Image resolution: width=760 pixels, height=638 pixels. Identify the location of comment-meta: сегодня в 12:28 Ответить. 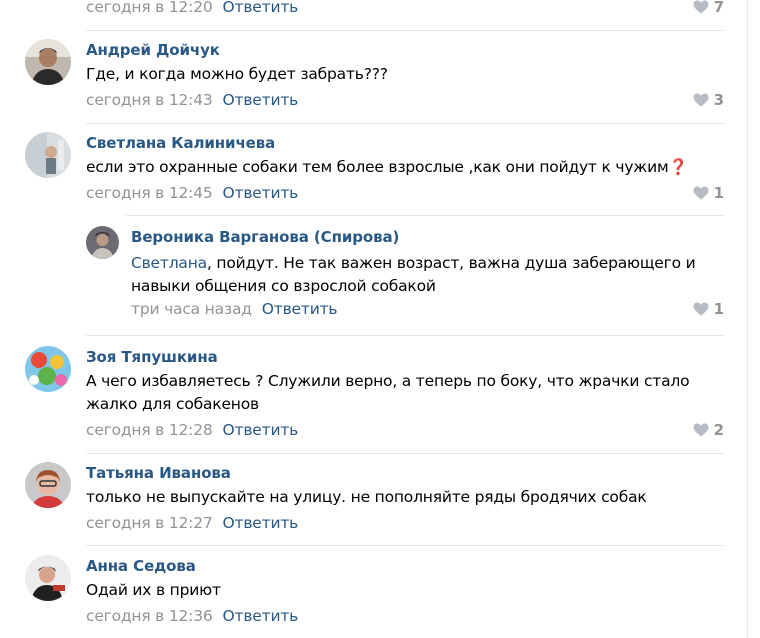
(192, 430).